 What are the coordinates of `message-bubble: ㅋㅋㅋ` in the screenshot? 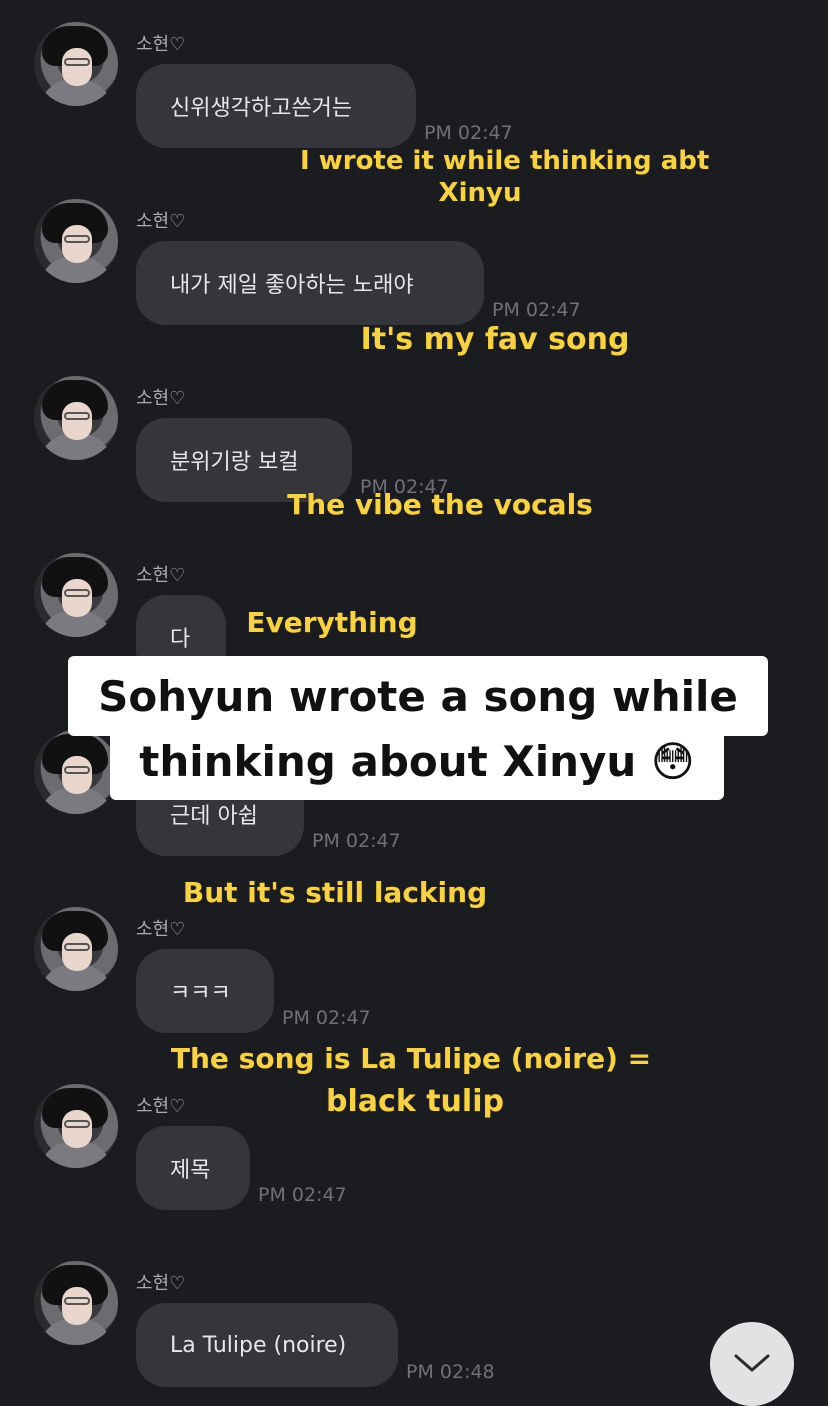 It's located at (205, 991).